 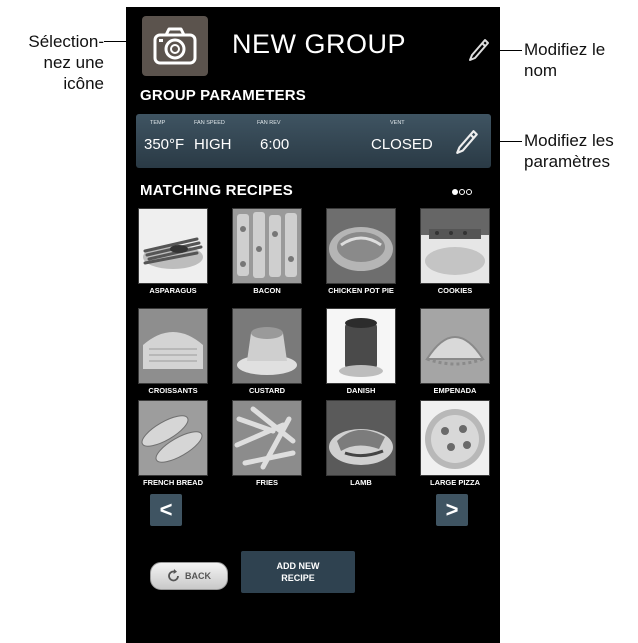 What do you see at coordinates (455, 192) in the screenshot?
I see `page-dot-active` at bounding box center [455, 192].